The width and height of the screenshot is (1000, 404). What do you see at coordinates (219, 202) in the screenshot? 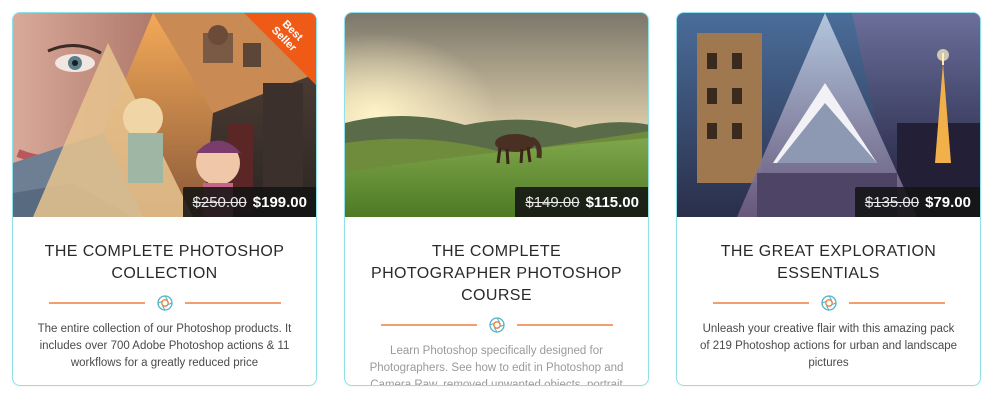
I see `original-price: $250.00` at bounding box center [219, 202].